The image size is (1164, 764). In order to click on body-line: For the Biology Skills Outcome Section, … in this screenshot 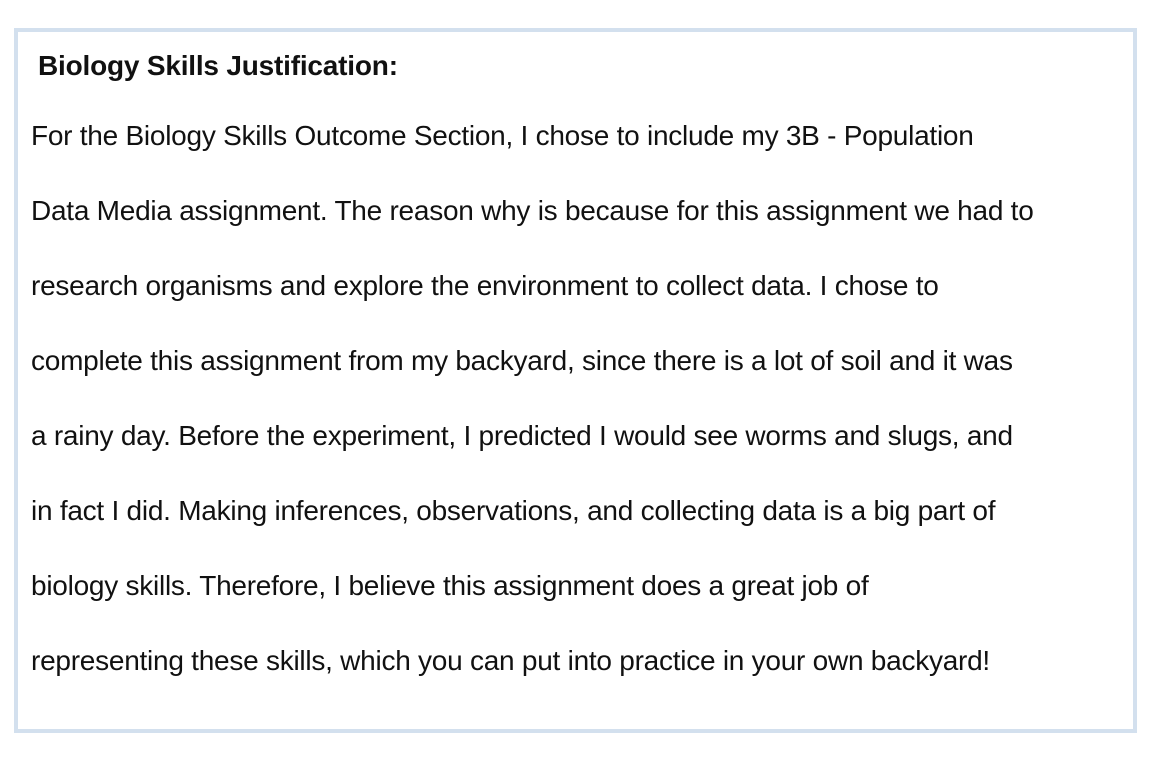, I will do `click(502, 135)`.